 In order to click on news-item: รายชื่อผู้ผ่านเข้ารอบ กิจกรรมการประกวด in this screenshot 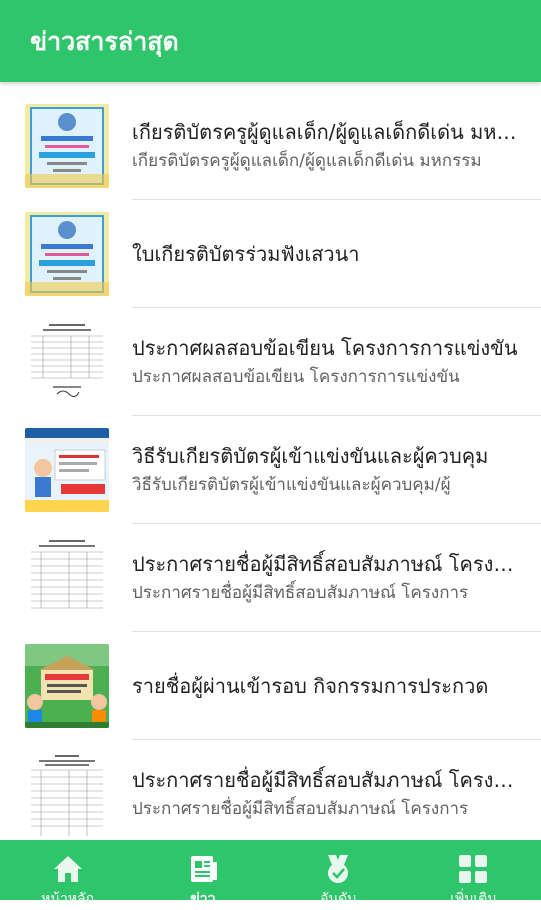, I will do `click(270, 686)`.